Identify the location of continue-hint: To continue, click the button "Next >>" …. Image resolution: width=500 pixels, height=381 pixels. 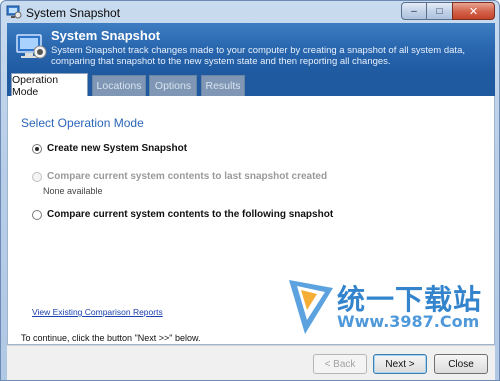
(111, 338).